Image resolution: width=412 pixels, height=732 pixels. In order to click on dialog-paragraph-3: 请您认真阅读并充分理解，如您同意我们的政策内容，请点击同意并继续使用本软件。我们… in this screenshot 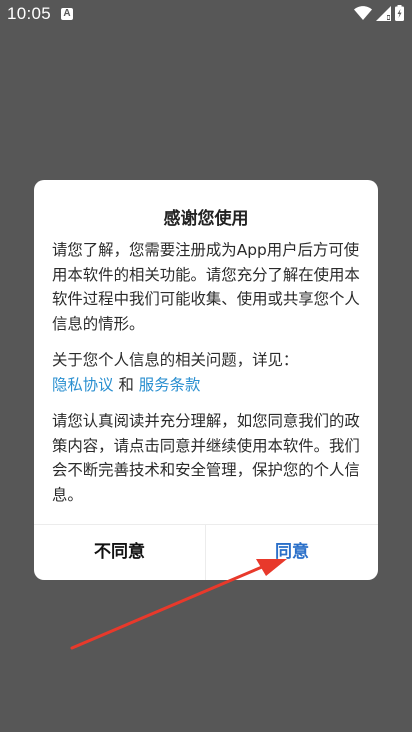, I will do `click(206, 458)`.